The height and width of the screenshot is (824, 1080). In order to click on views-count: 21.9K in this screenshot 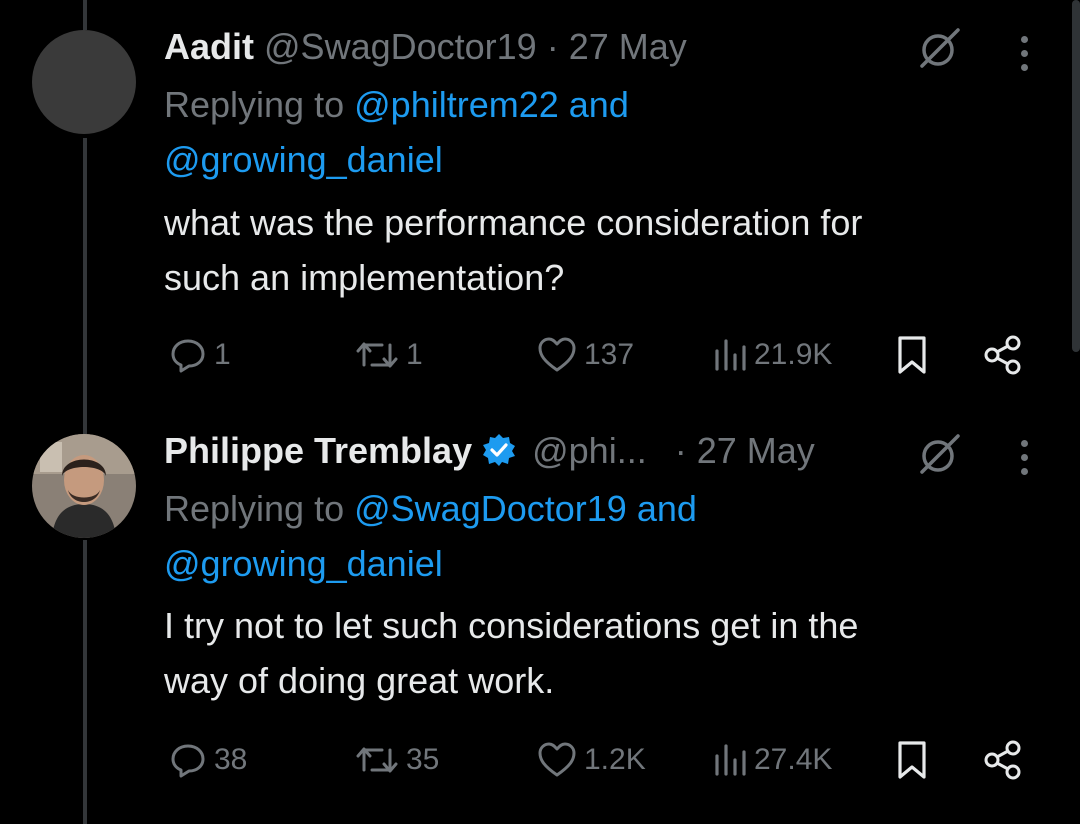, I will do `click(793, 354)`.